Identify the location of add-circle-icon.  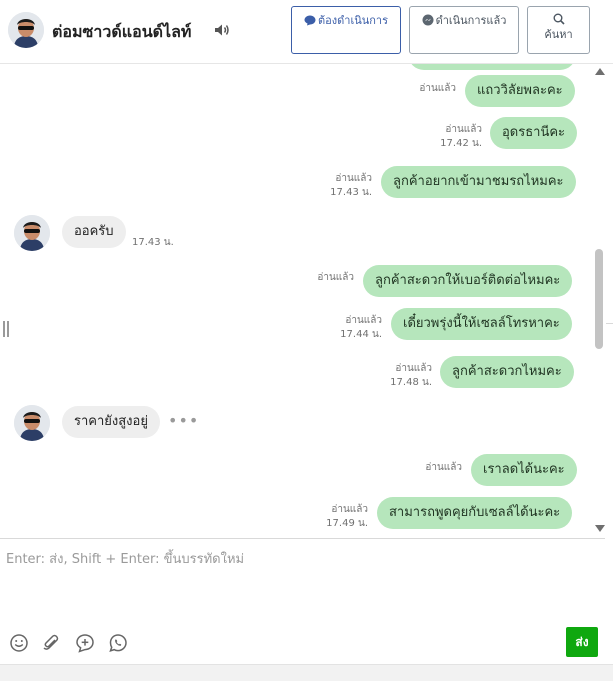
(85, 643).